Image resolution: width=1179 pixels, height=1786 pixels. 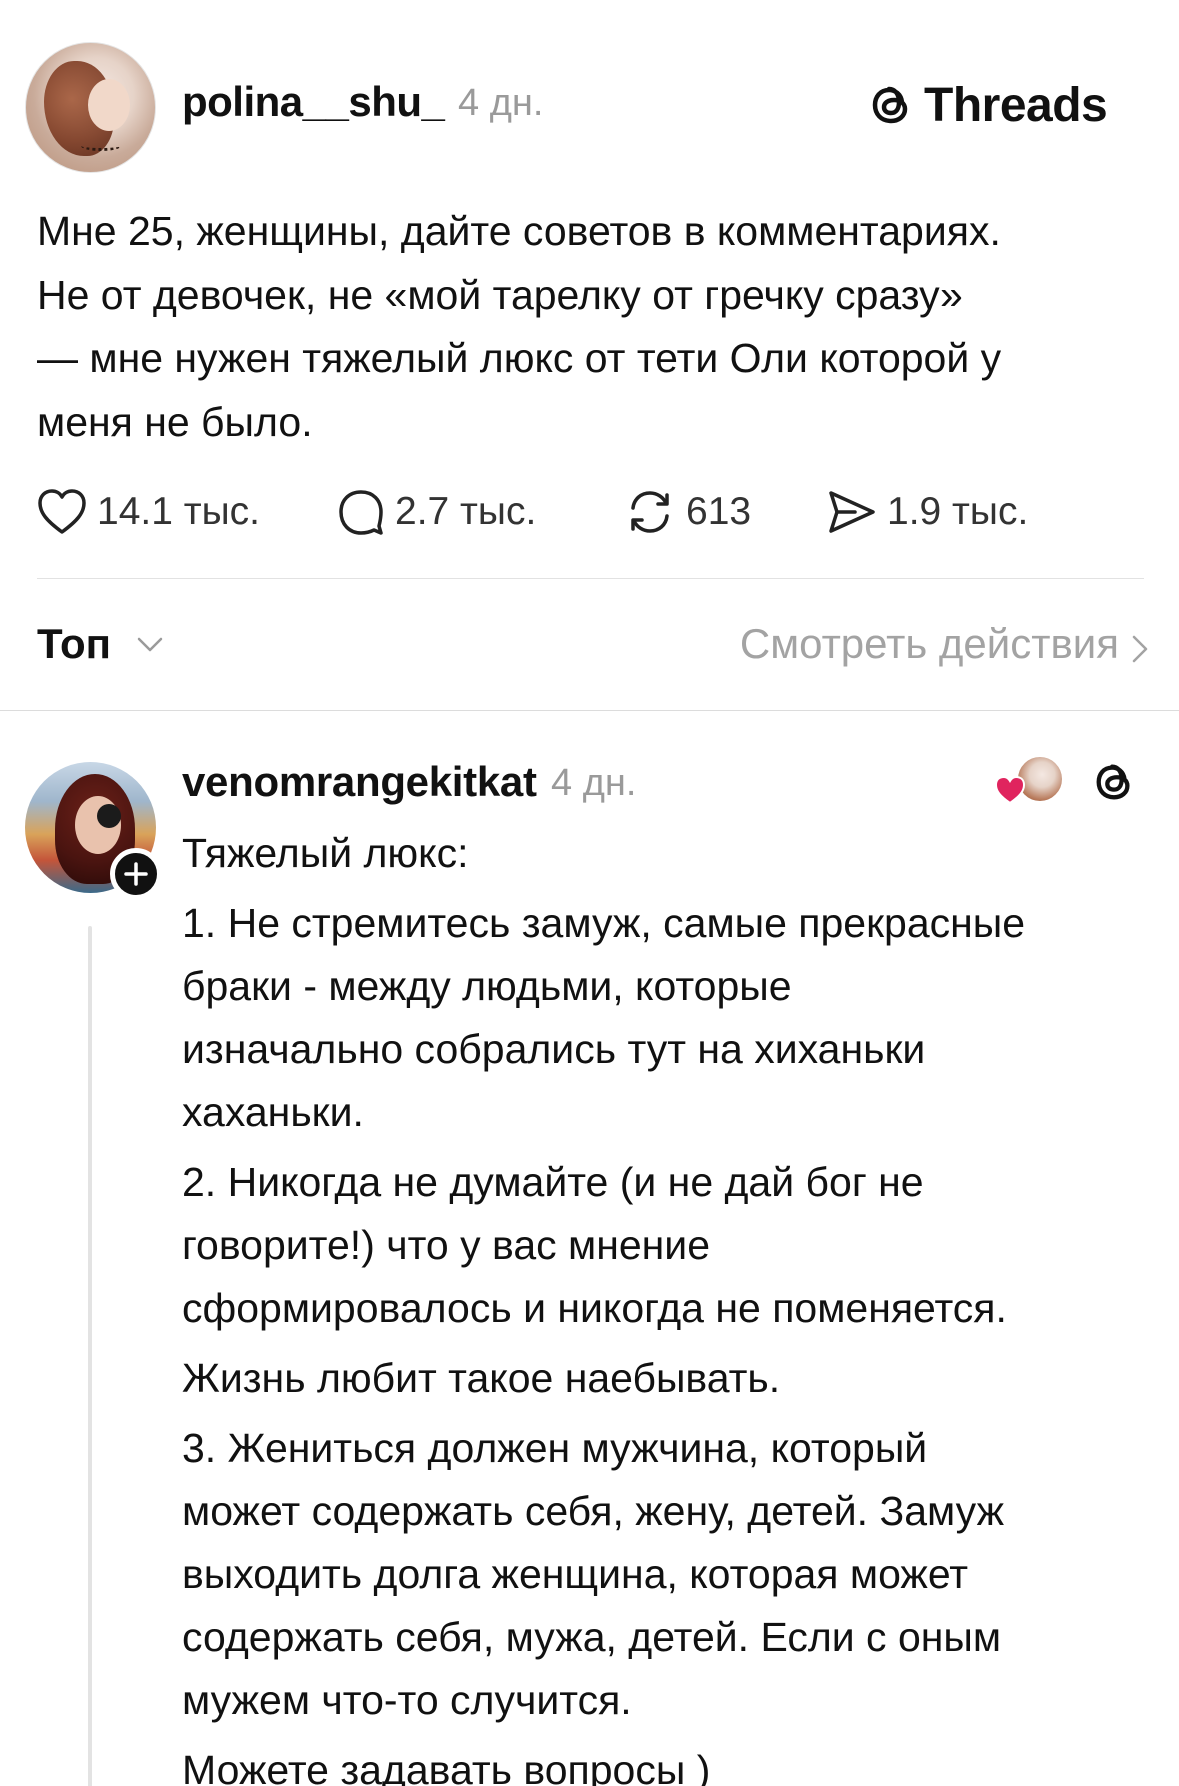 I want to click on reply-text-line: 3. Жениться должен мужчина, который, so click(x=555, y=1448).